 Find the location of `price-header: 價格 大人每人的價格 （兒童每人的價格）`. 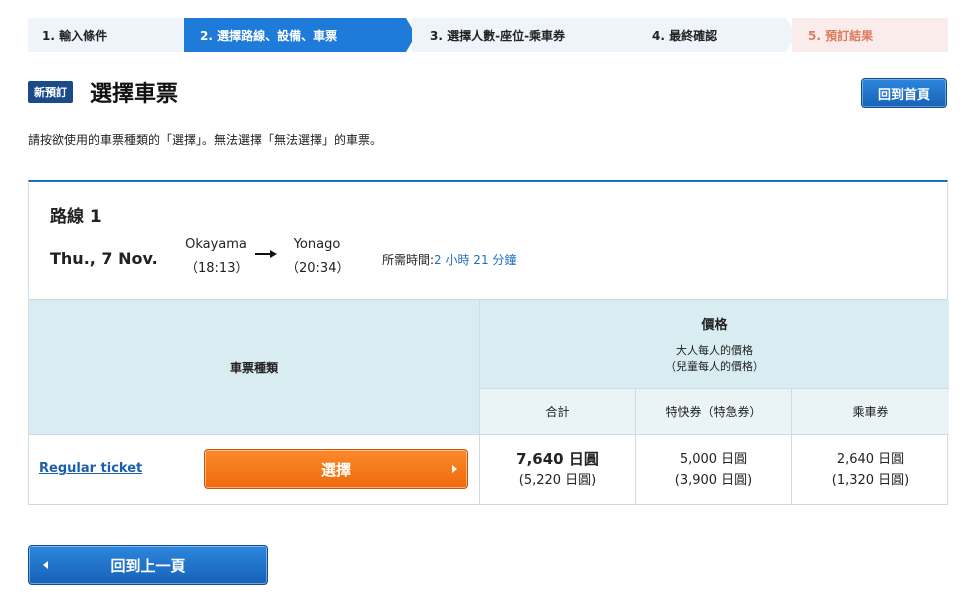

price-header: 價格 大人每人的價格 （兒童每人的價格） is located at coordinates (714, 344).